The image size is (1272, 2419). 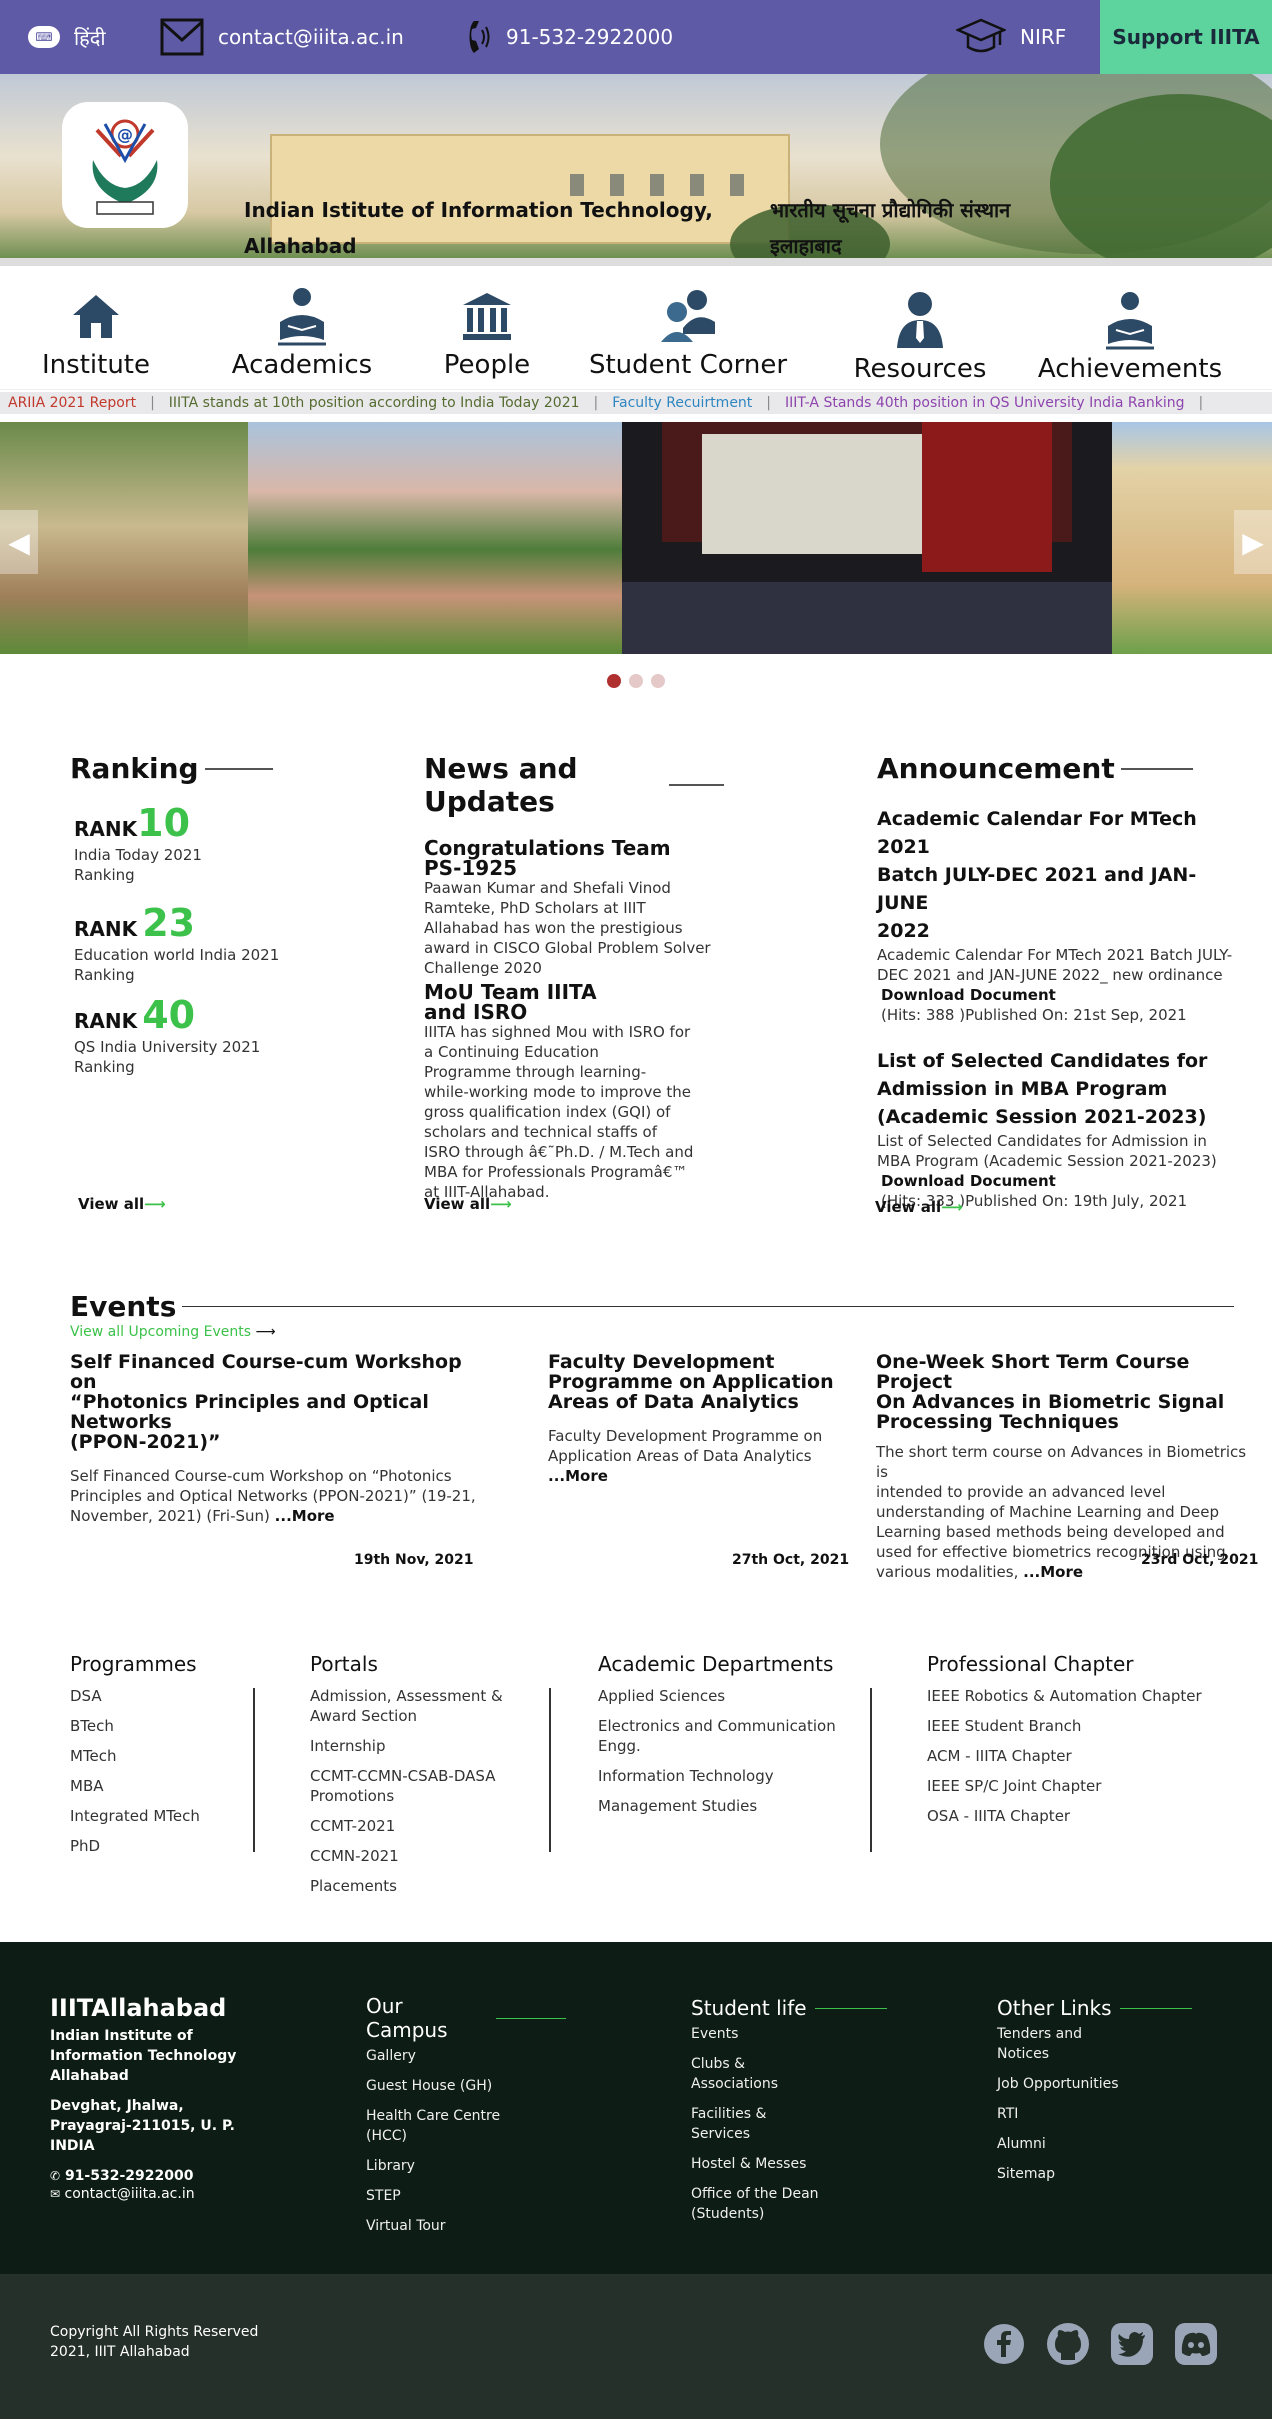 I want to click on department-link: Management Studies, so click(x=723, y=1806).